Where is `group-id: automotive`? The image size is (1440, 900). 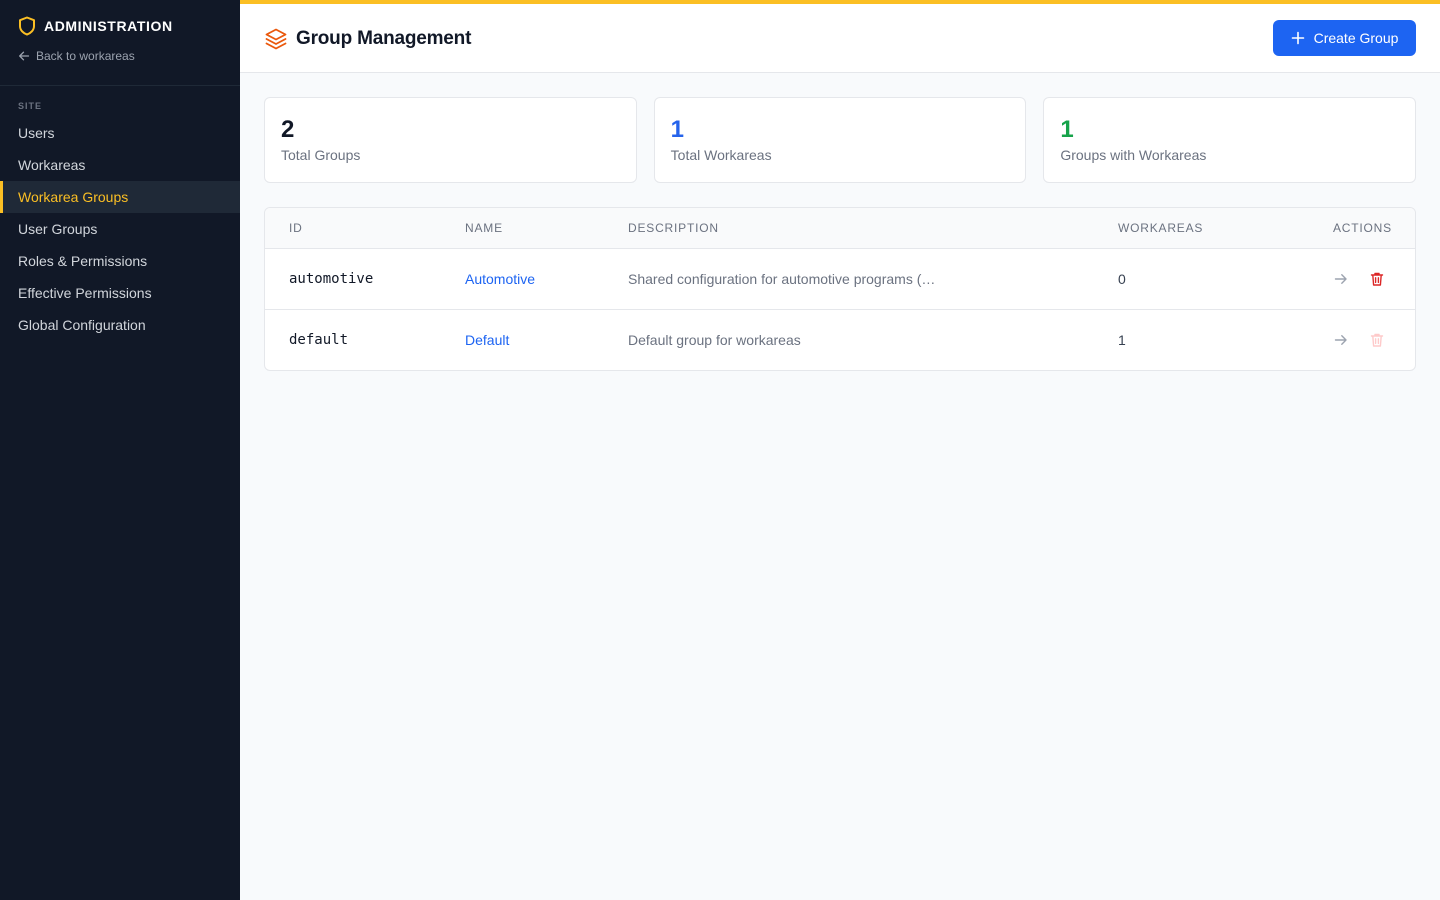
group-id: automotive is located at coordinates (331, 279).